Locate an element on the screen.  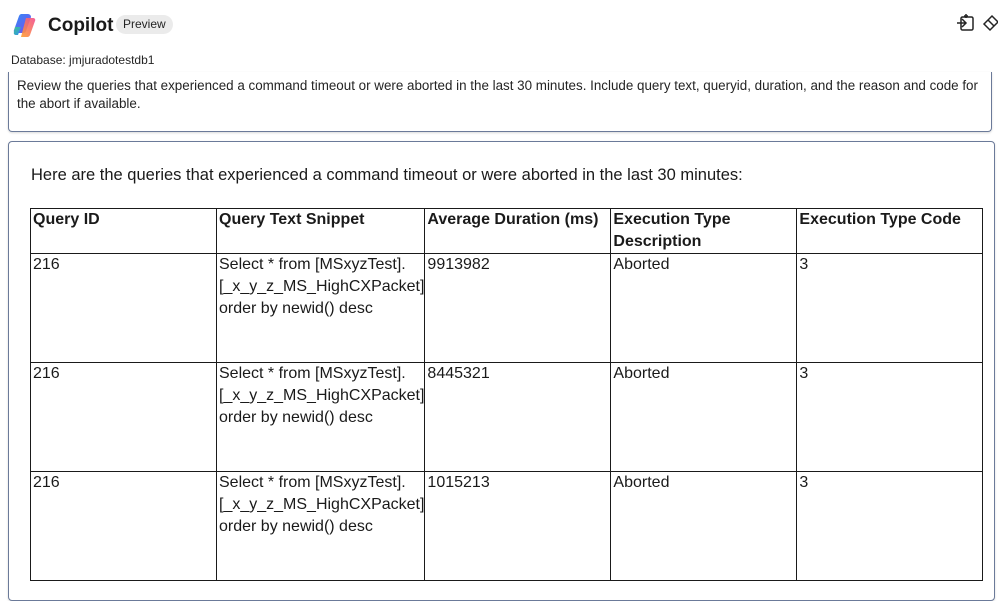
copilot-logo-icon is located at coordinates (24, 26).